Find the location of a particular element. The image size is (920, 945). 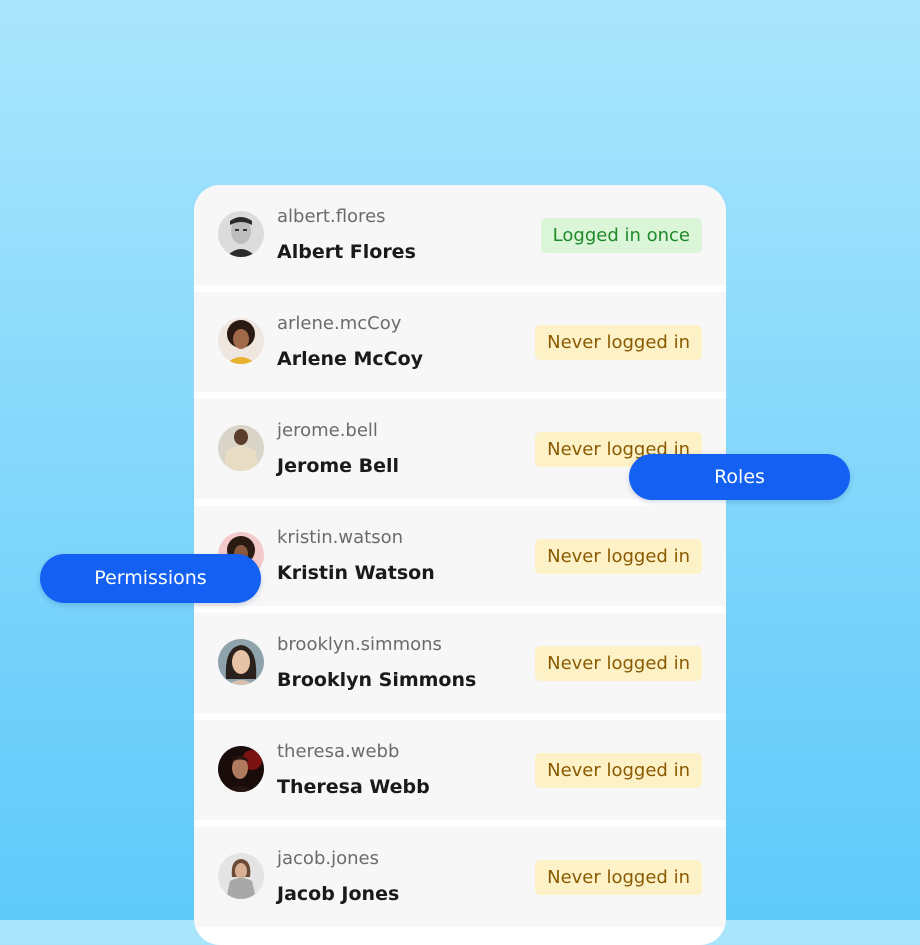

username: brooklyn.simmons is located at coordinates (359, 644).